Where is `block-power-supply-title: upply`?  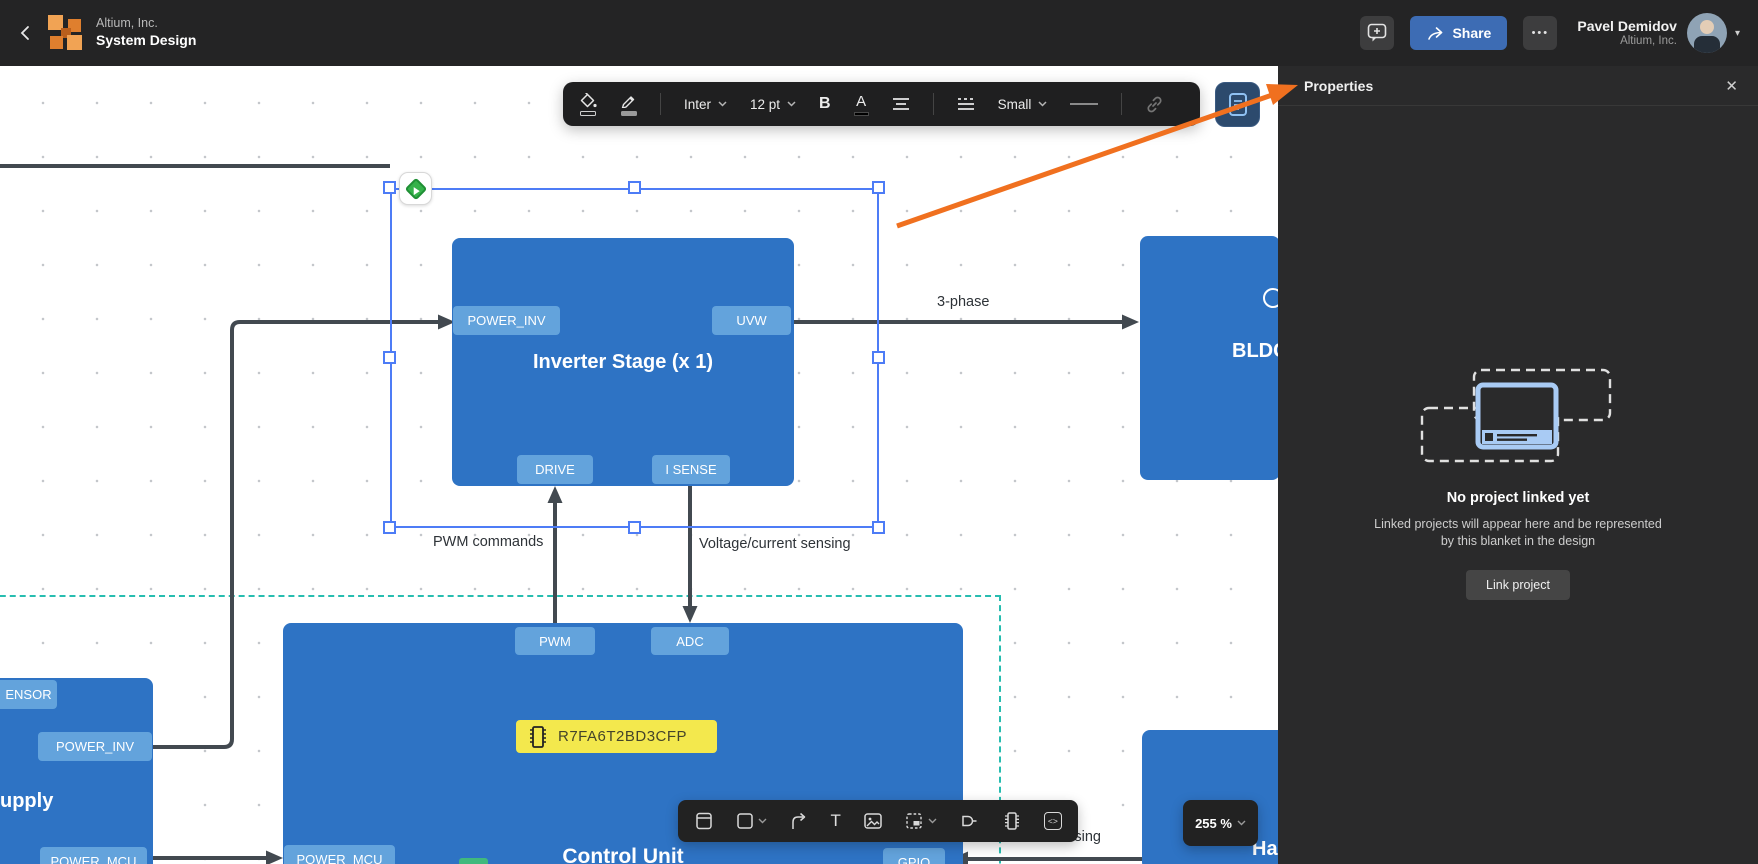
block-power-supply-title: upply is located at coordinates (26, 801).